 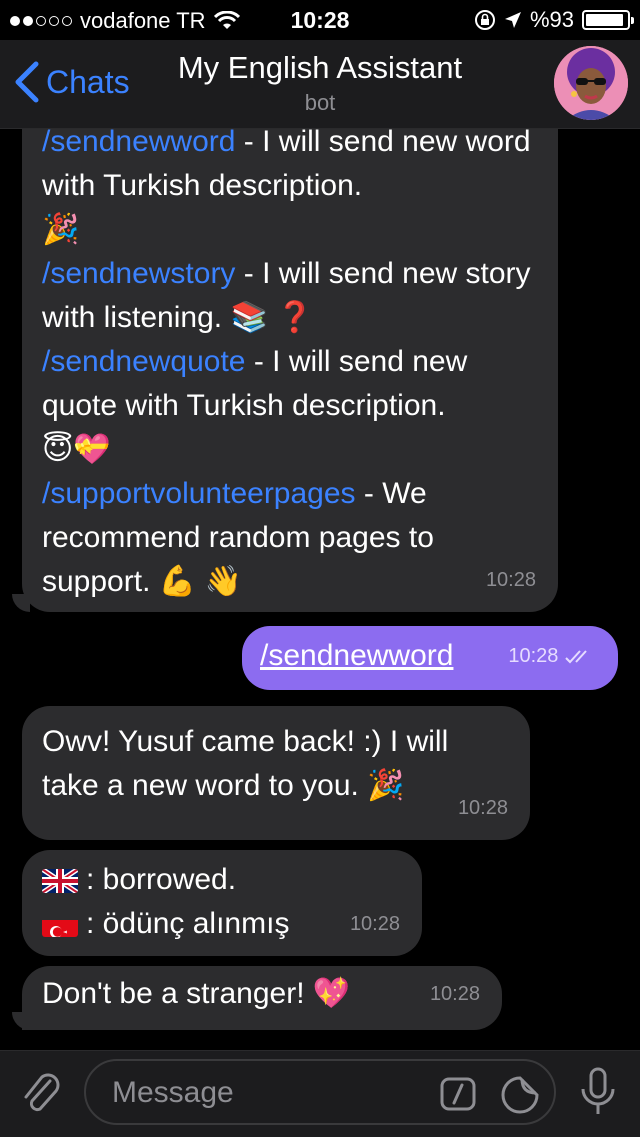 I want to click on chat-subtitle: bot, so click(x=320, y=102).